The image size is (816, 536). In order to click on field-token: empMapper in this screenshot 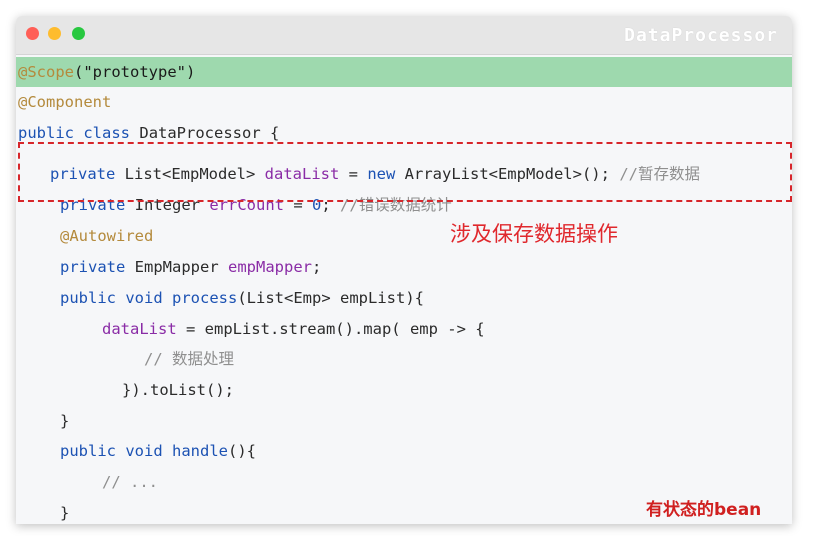, I will do `click(270, 267)`.